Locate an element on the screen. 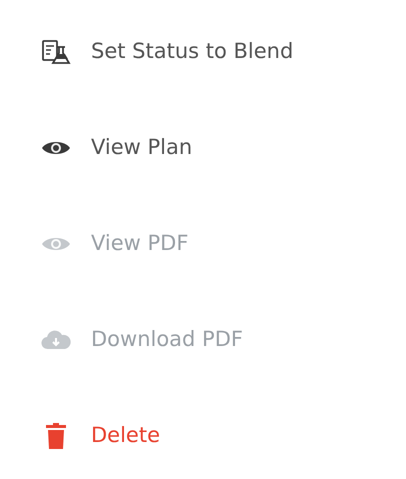 The width and height of the screenshot is (406, 479). menu-item: View Plan is located at coordinates (223, 148).